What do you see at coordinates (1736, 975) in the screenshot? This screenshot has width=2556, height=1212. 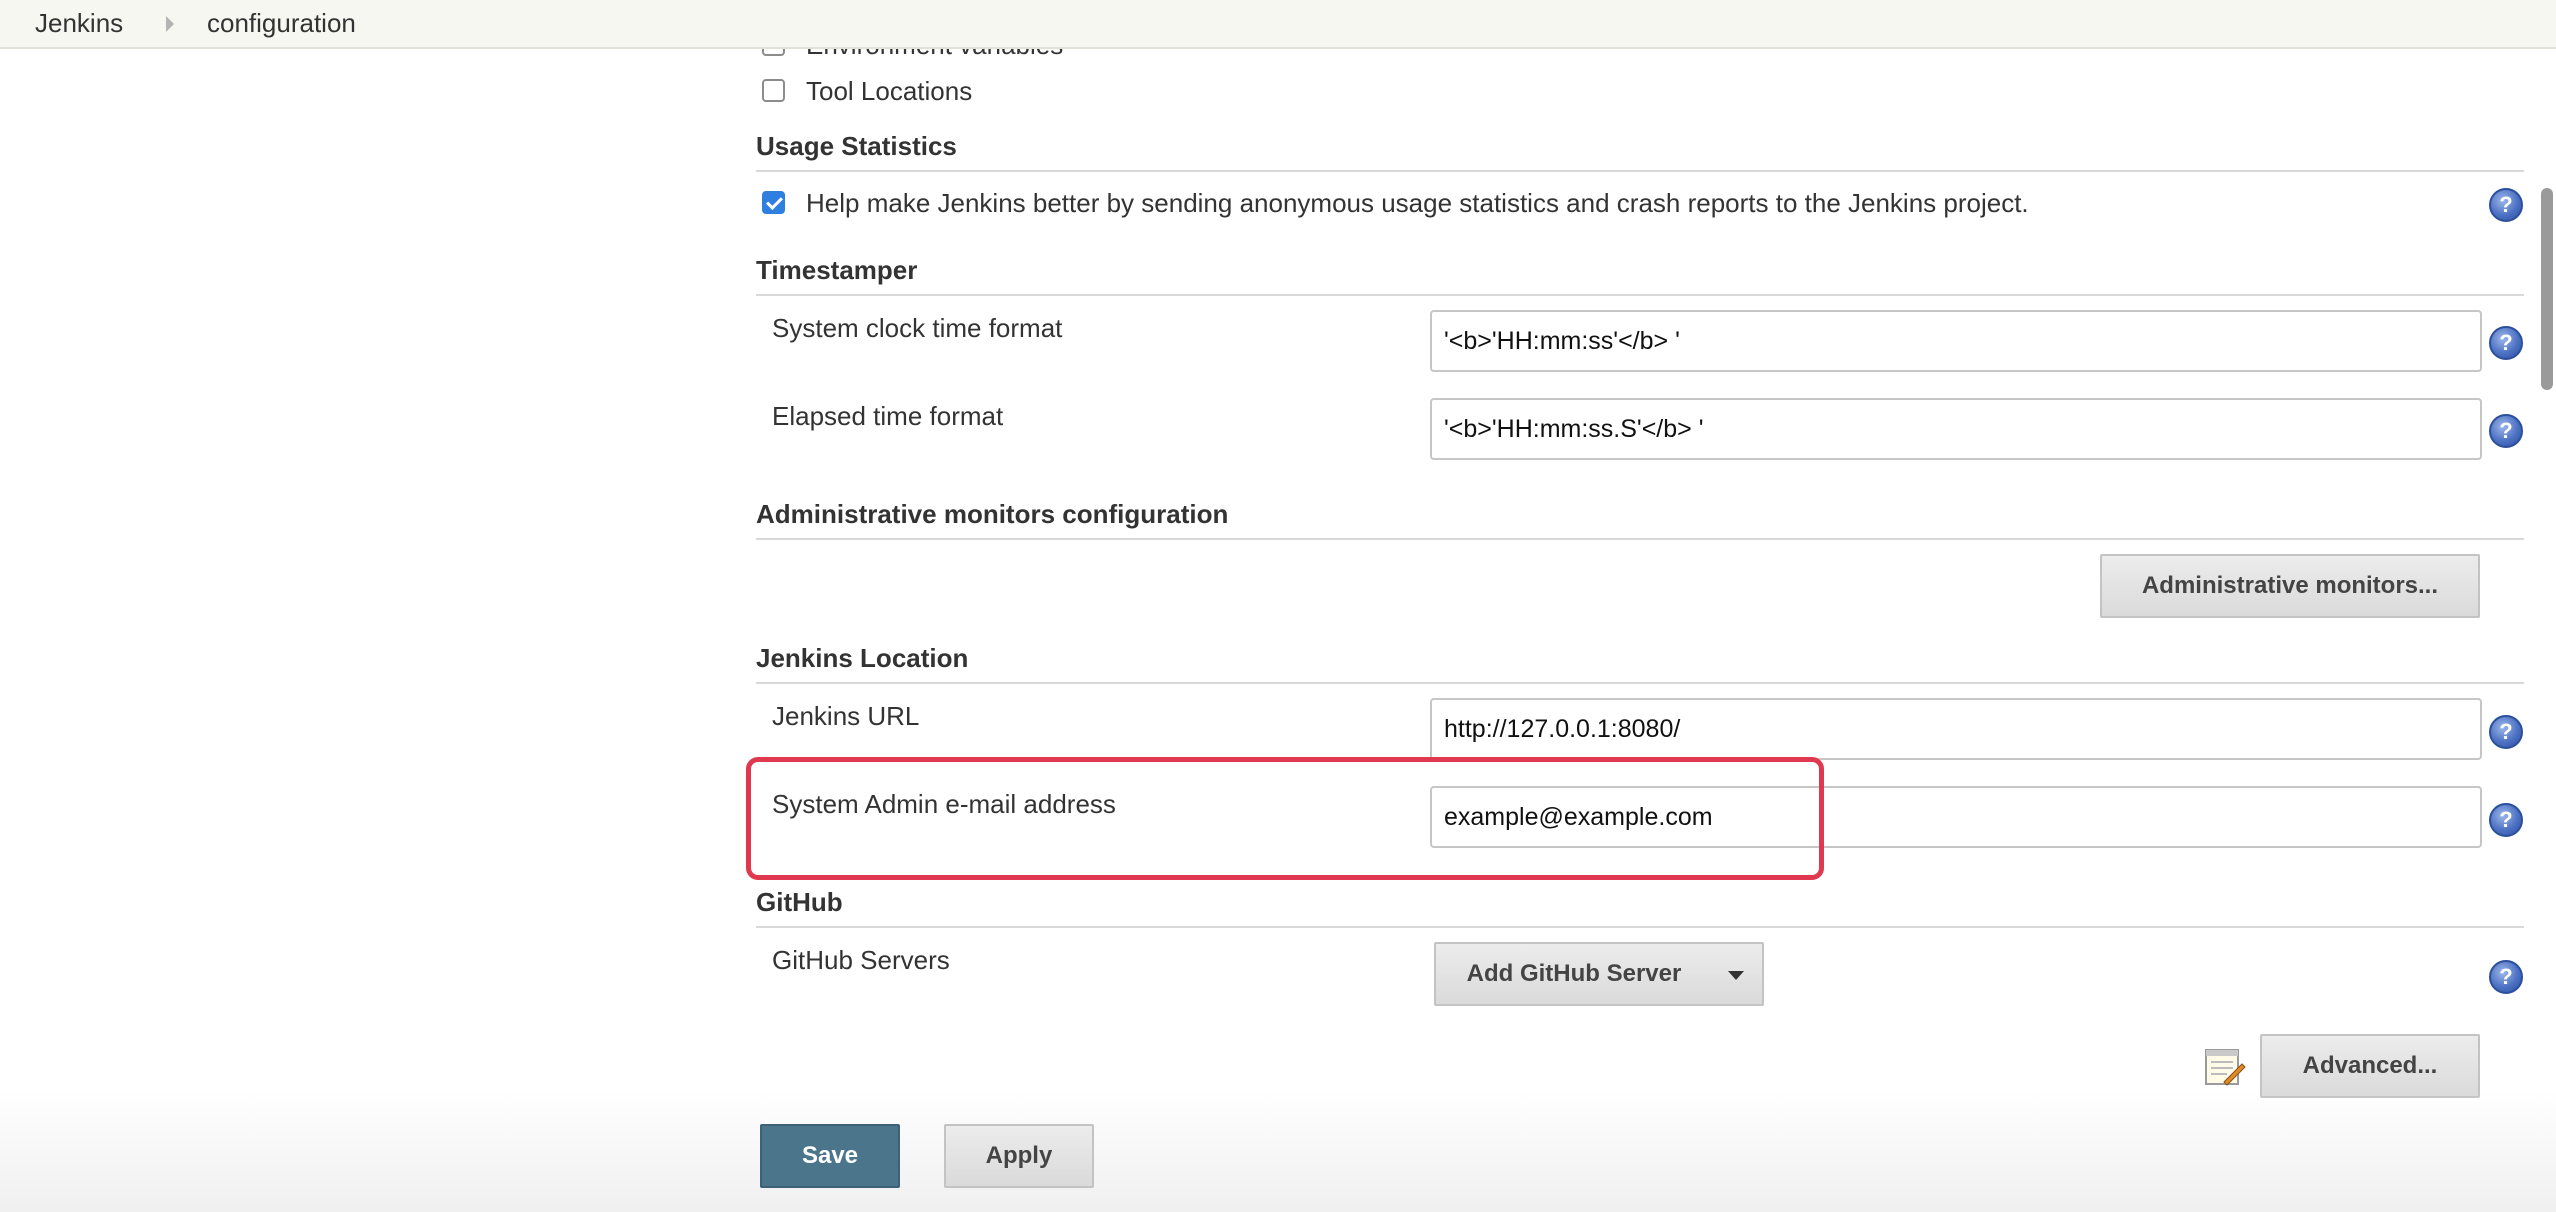 I see `caret-down-icon` at bounding box center [1736, 975].